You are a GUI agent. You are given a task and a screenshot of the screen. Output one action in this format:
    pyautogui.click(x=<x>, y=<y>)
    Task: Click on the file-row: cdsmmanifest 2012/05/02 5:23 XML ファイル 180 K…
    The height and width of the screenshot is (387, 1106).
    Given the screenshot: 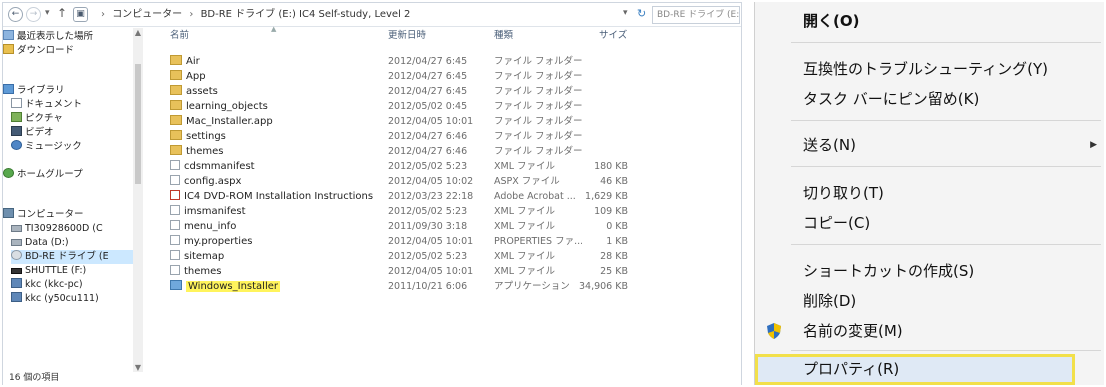 What is the action you would take?
    pyautogui.click(x=447, y=166)
    